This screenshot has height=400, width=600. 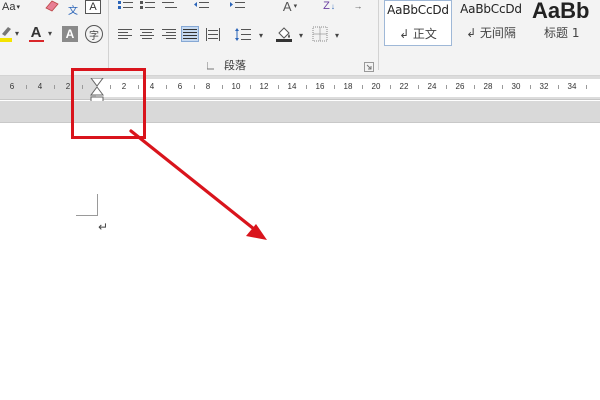 I want to click on borders-dropdown-button: ▾, so click(x=337, y=35).